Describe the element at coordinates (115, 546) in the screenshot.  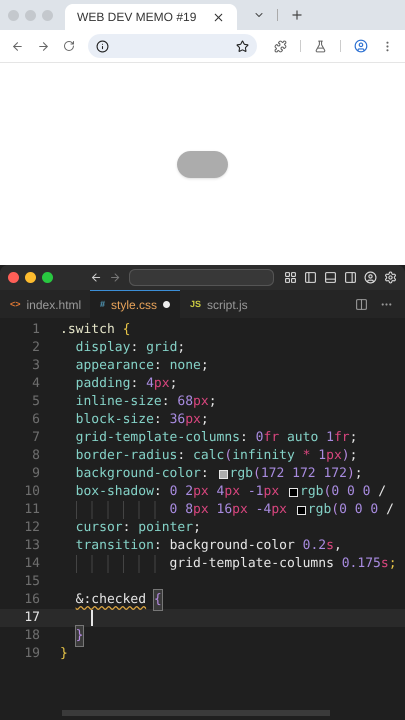
I see `code-token: transition` at that location.